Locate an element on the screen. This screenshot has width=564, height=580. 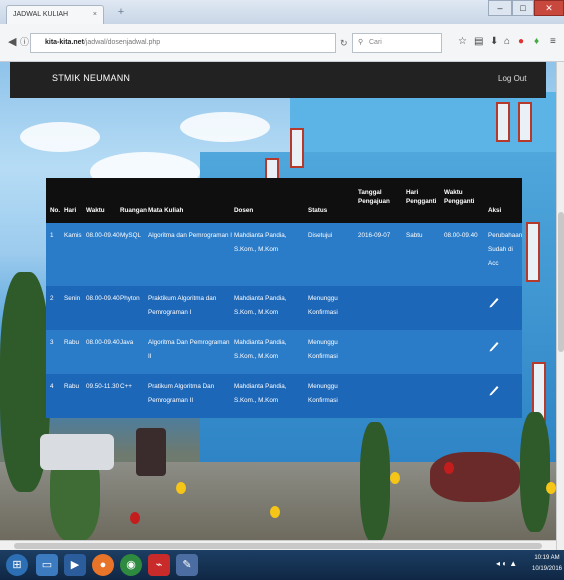
search-input: ⚲ Cari is located at coordinates (397, 43).